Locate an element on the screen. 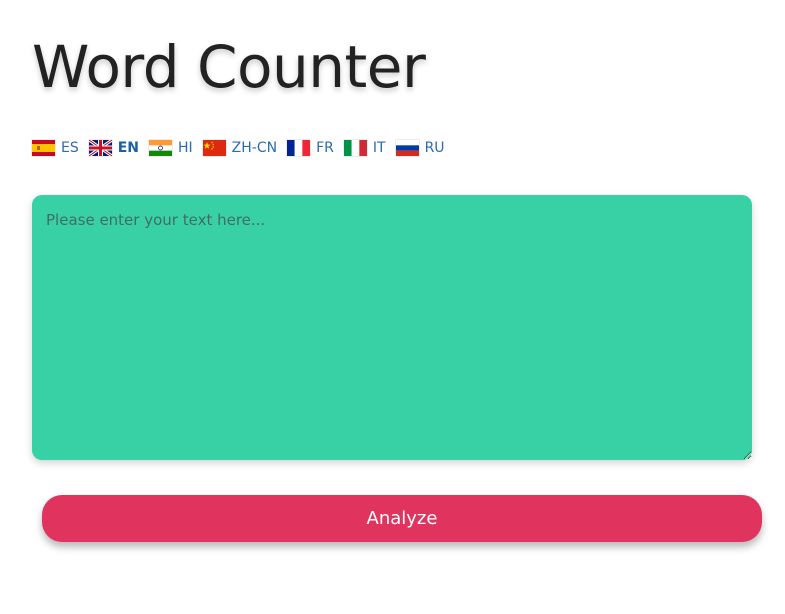 The height and width of the screenshot is (614, 785). language-label: ZH-CN is located at coordinates (254, 148).